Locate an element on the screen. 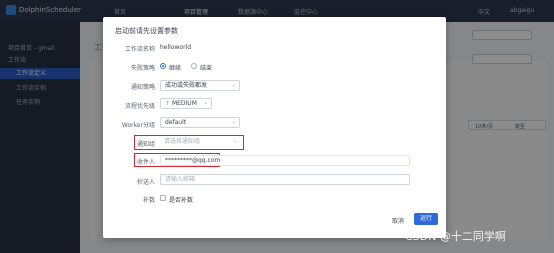 This screenshot has height=253, width=554. complement-checkbox is located at coordinates (163, 198).